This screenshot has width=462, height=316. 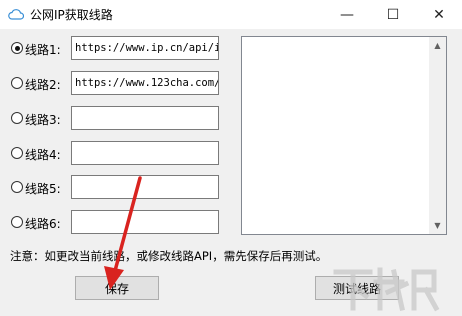 What do you see at coordinates (437, 135) in the screenshot?
I see `vertical-scrollbar: ▲ ▼` at bounding box center [437, 135].